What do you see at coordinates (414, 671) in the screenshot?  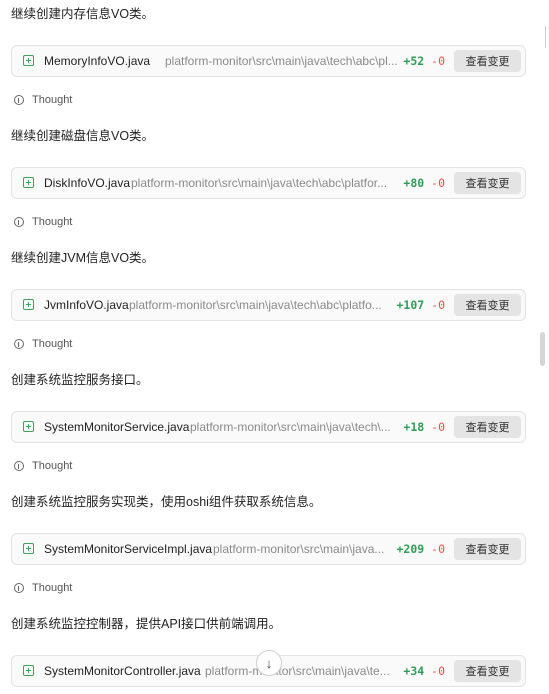 I see `additions-count: +34` at bounding box center [414, 671].